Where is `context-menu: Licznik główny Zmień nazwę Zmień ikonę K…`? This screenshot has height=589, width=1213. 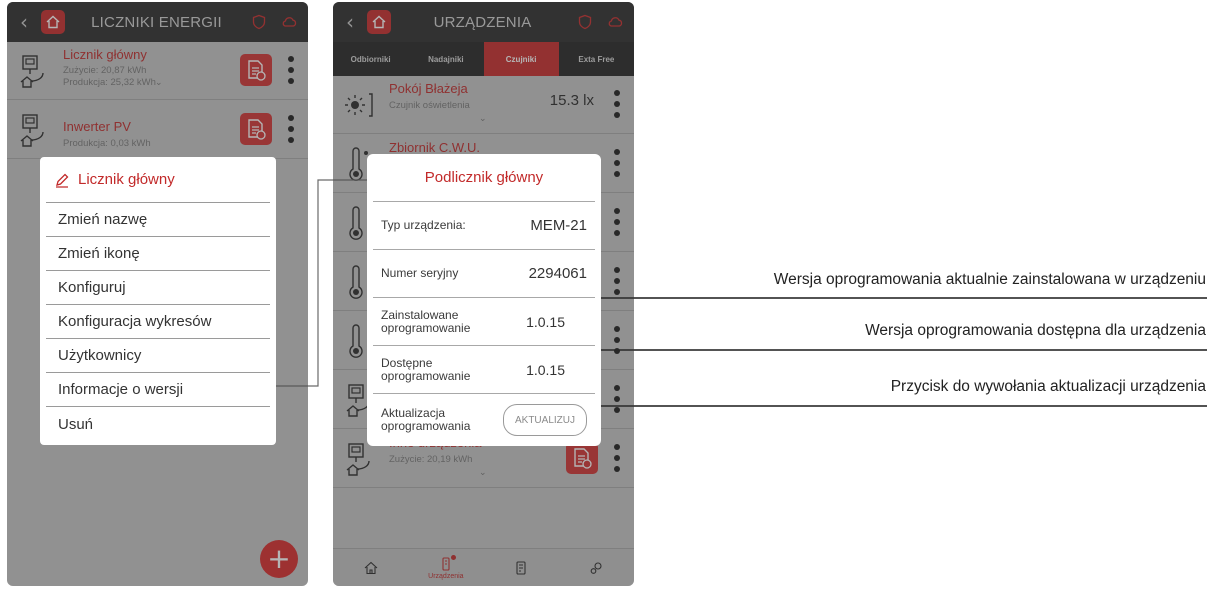
context-menu: Licznik główny Zmień nazwę Zmień ikonę K… is located at coordinates (158, 301).